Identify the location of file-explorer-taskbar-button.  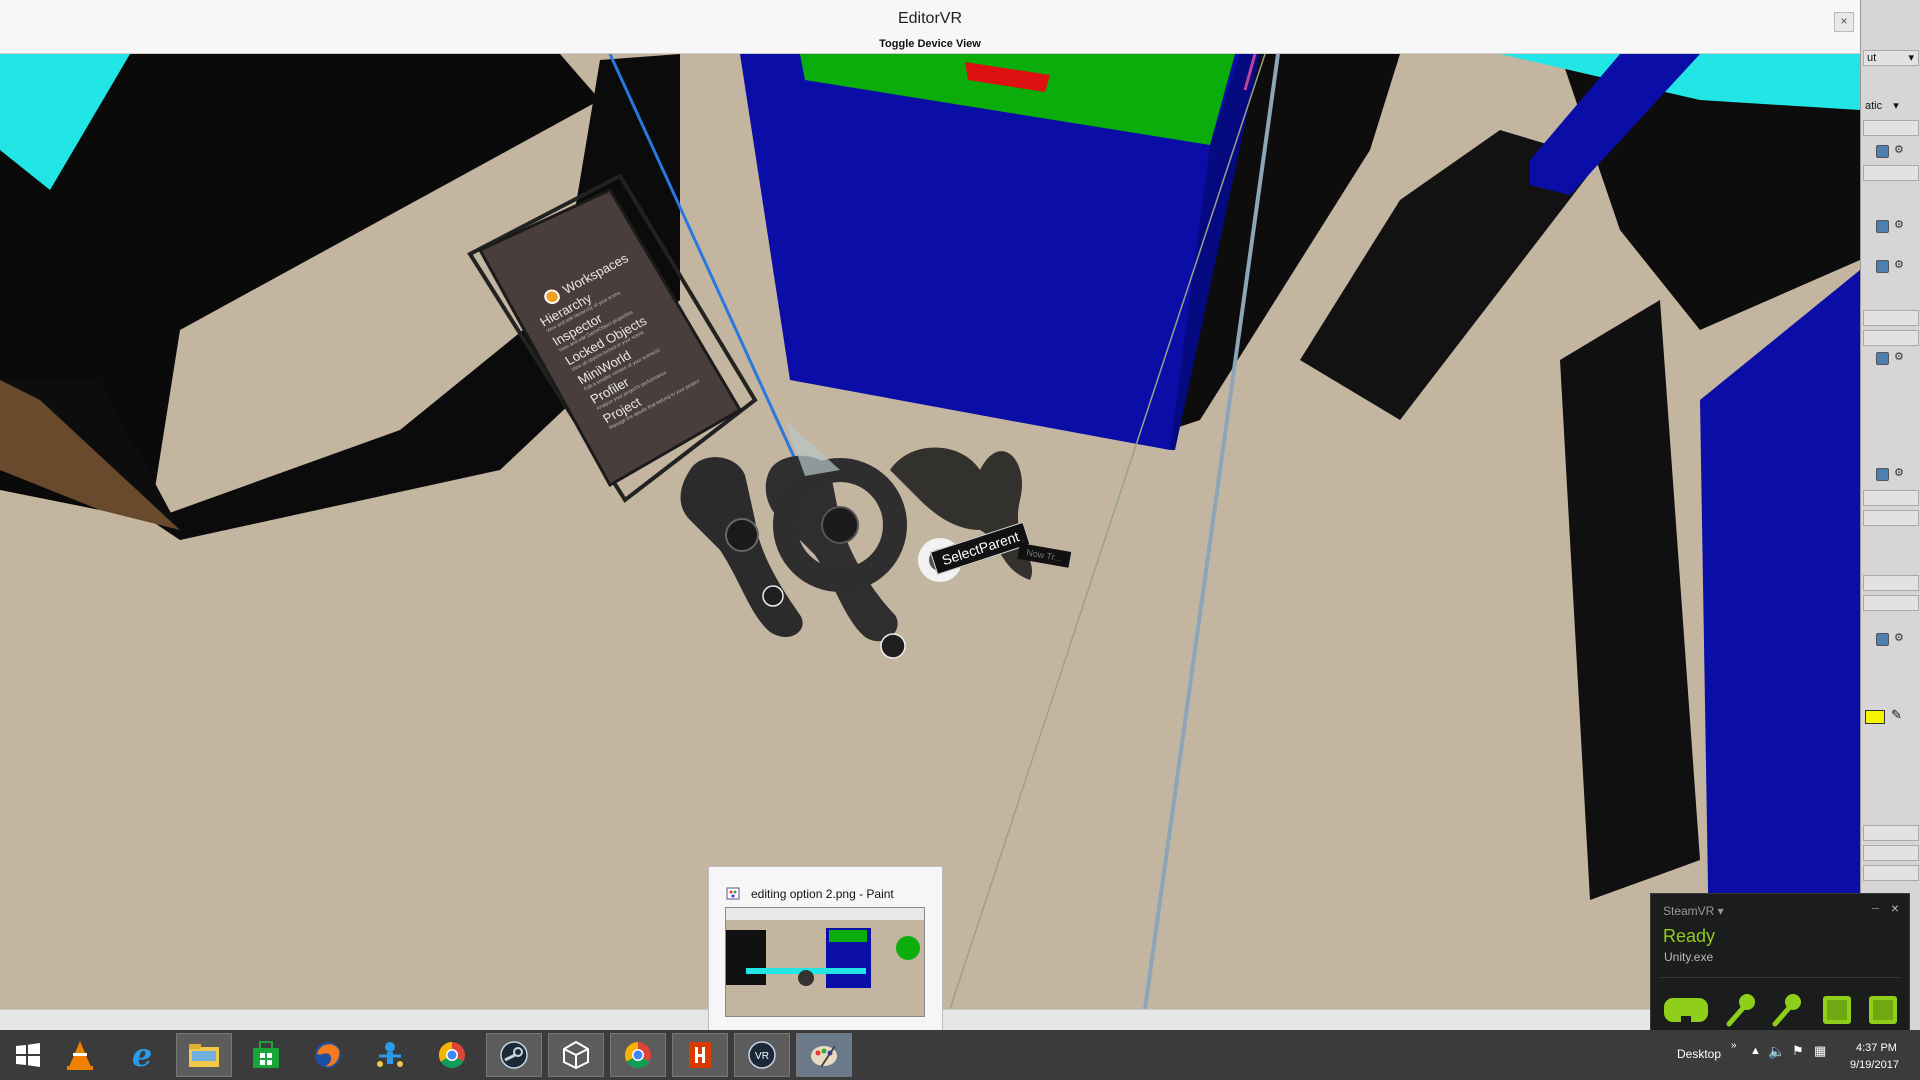
(204, 1055).